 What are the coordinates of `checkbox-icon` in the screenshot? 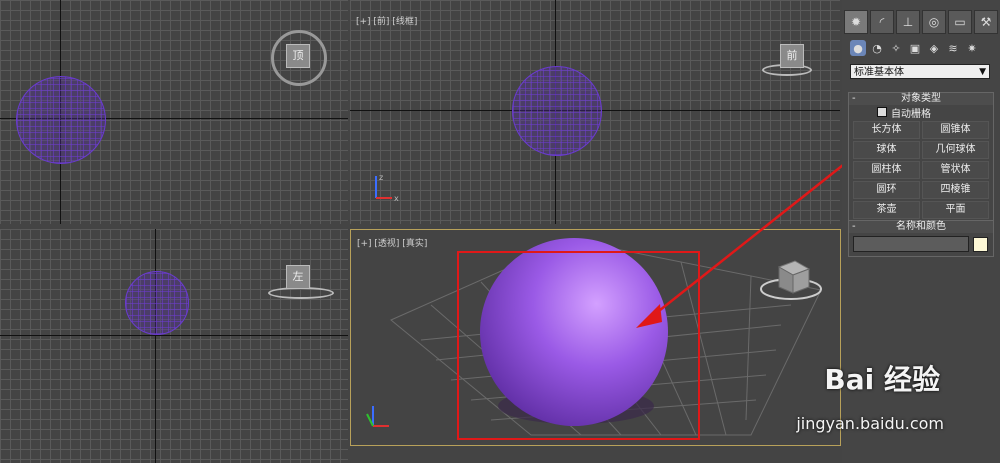 It's located at (882, 112).